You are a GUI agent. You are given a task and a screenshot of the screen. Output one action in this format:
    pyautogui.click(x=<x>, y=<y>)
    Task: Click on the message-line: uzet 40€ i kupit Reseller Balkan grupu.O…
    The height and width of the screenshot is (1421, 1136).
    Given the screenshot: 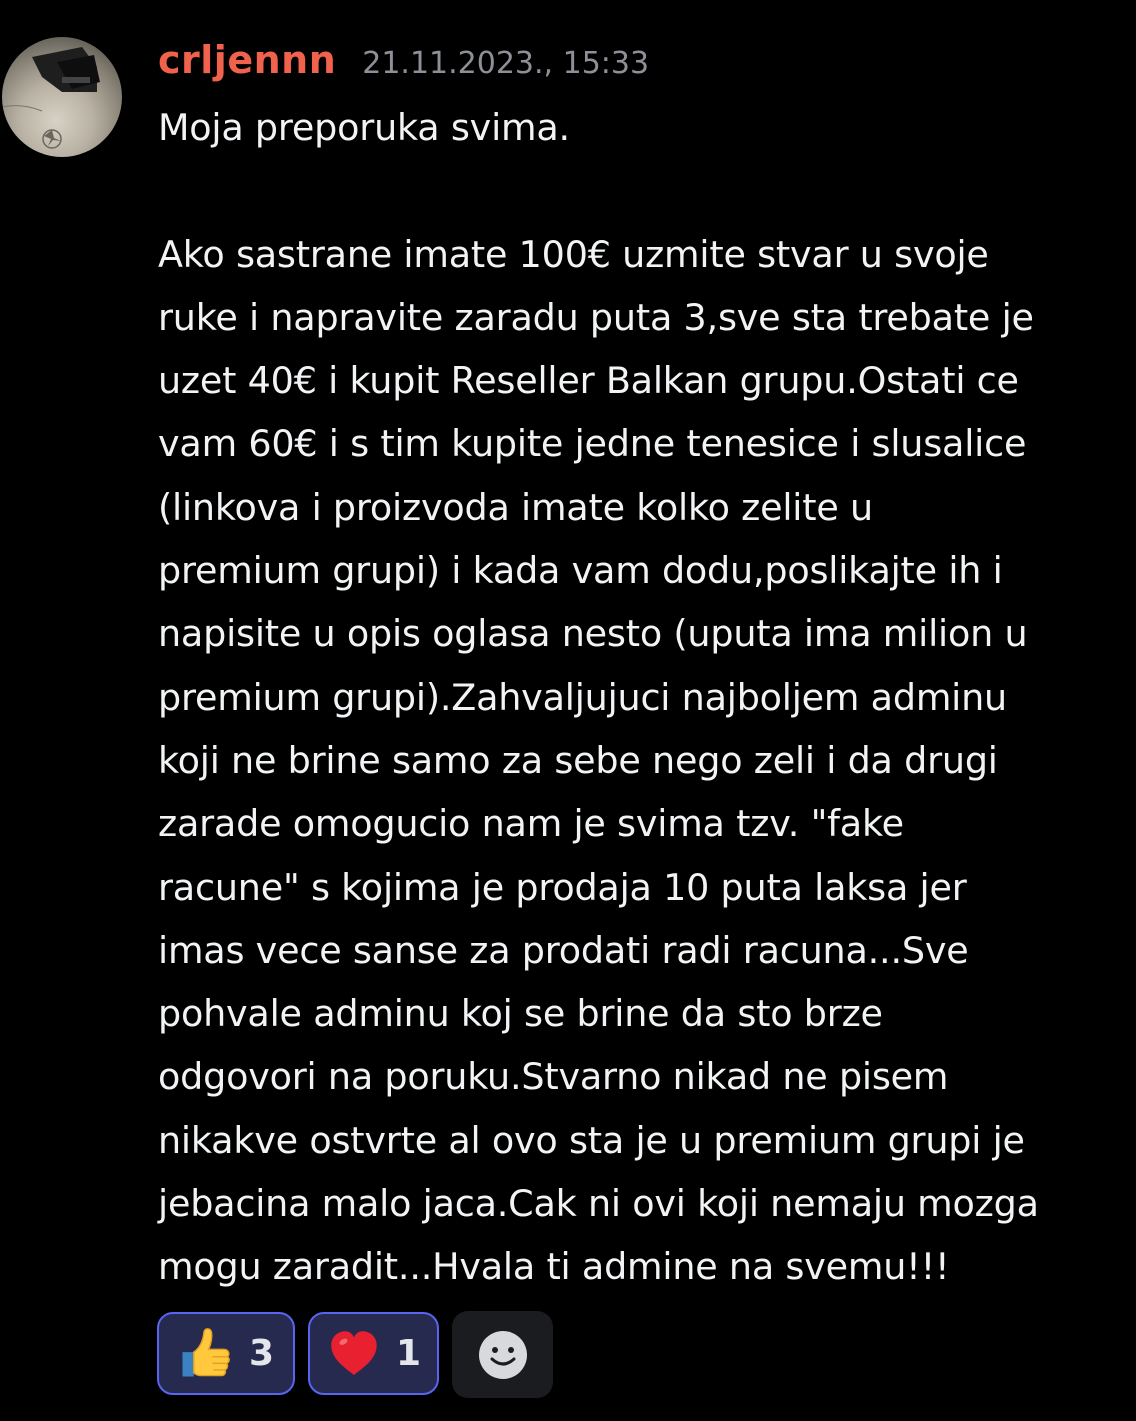 What is the action you would take?
    pyautogui.click(x=588, y=381)
    